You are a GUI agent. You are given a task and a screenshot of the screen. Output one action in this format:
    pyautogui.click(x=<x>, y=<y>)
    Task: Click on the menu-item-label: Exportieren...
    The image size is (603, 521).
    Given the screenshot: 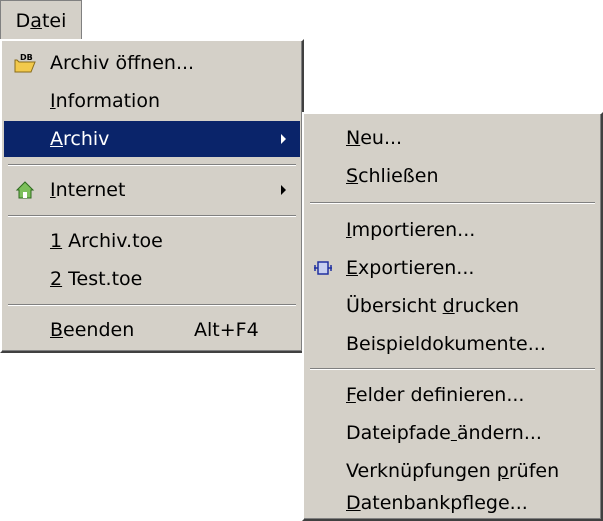 What is the action you would take?
    pyautogui.click(x=410, y=268)
    